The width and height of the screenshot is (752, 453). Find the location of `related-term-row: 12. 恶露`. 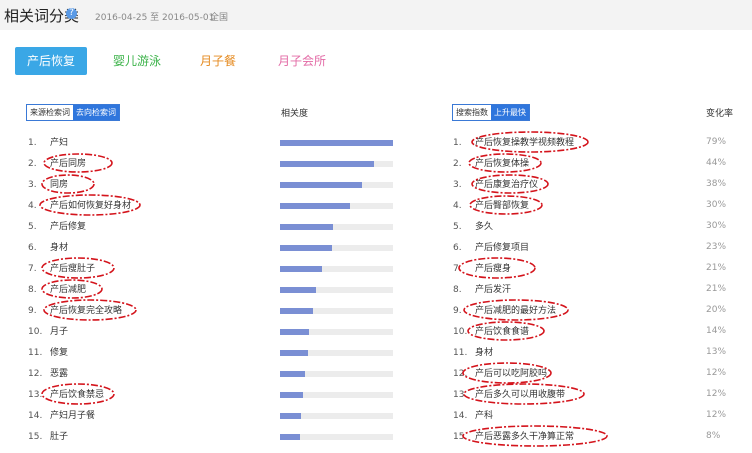

related-term-row: 12. 恶露 is located at coordinates (48, 374).